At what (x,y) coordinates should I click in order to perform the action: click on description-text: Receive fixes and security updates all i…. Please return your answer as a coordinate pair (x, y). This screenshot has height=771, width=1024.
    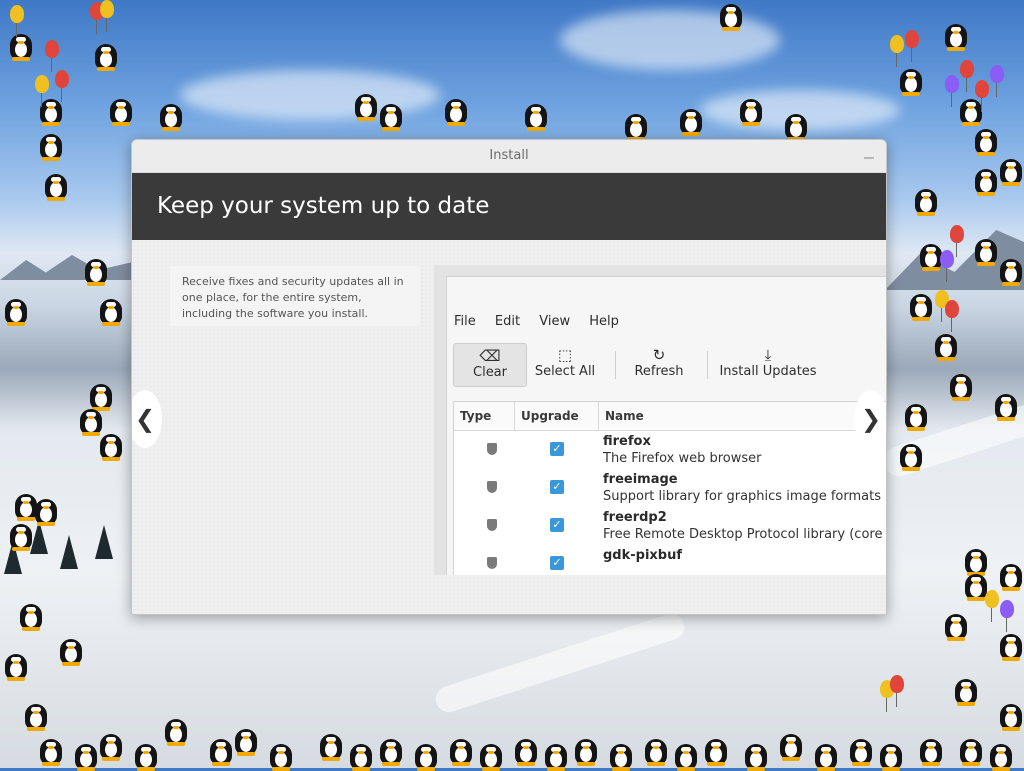
    Looking at the image, I should click on (295, 296).